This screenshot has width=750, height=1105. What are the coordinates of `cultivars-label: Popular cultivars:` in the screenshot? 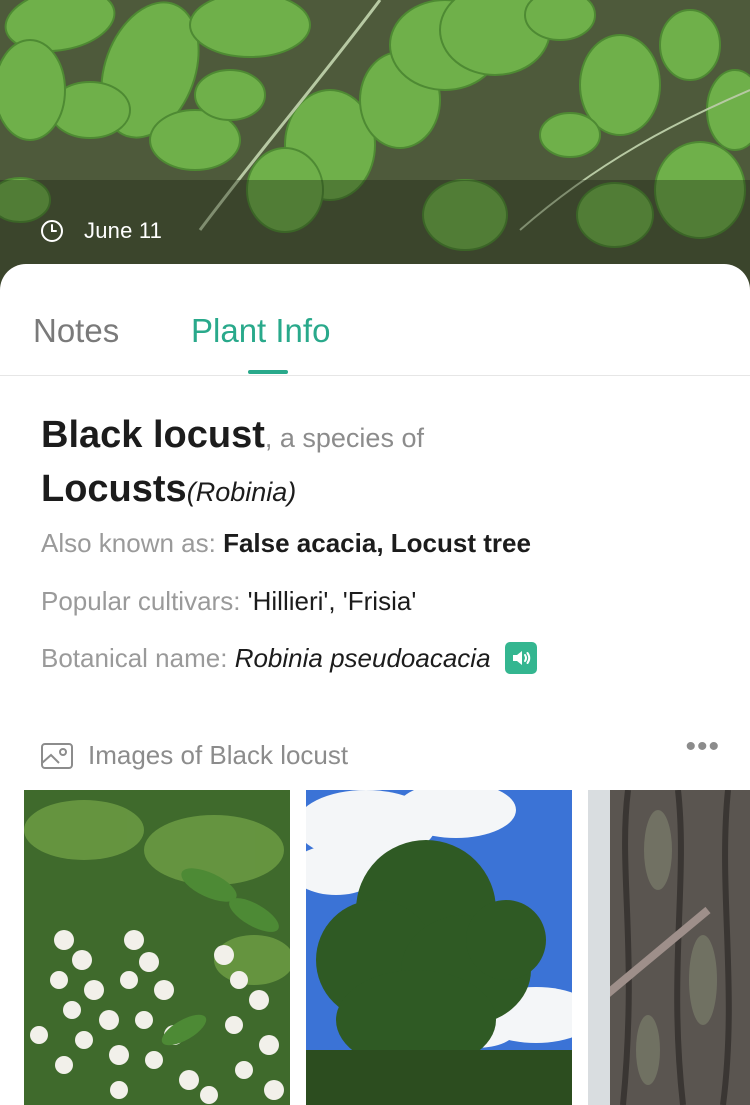 It's located at (144, 601).